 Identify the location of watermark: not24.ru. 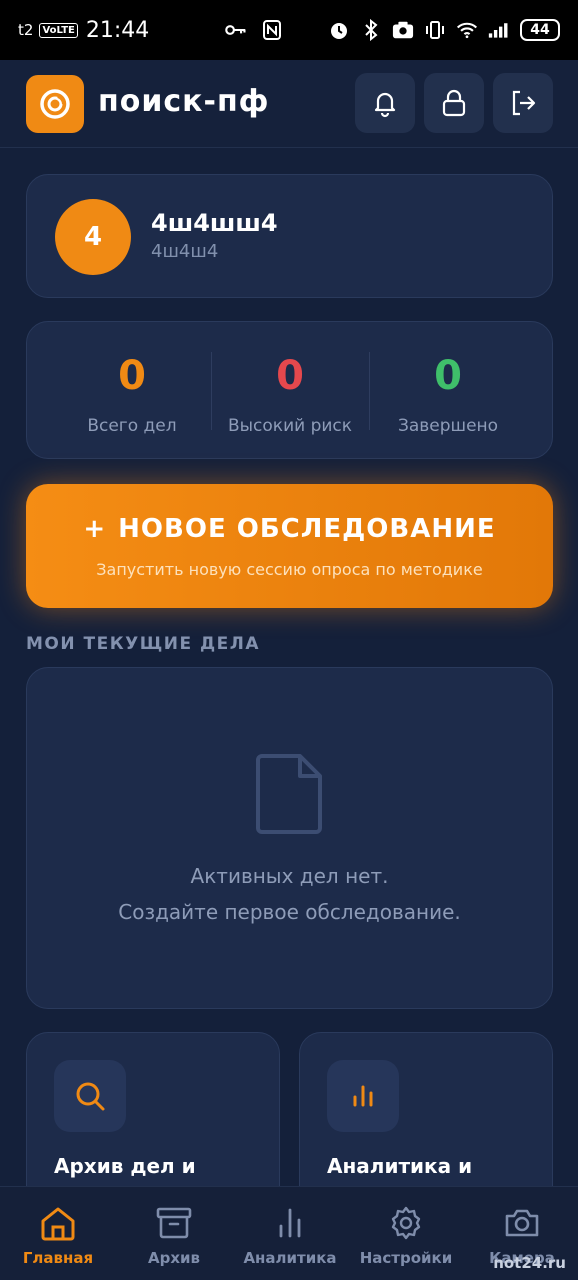
(529, 1263).